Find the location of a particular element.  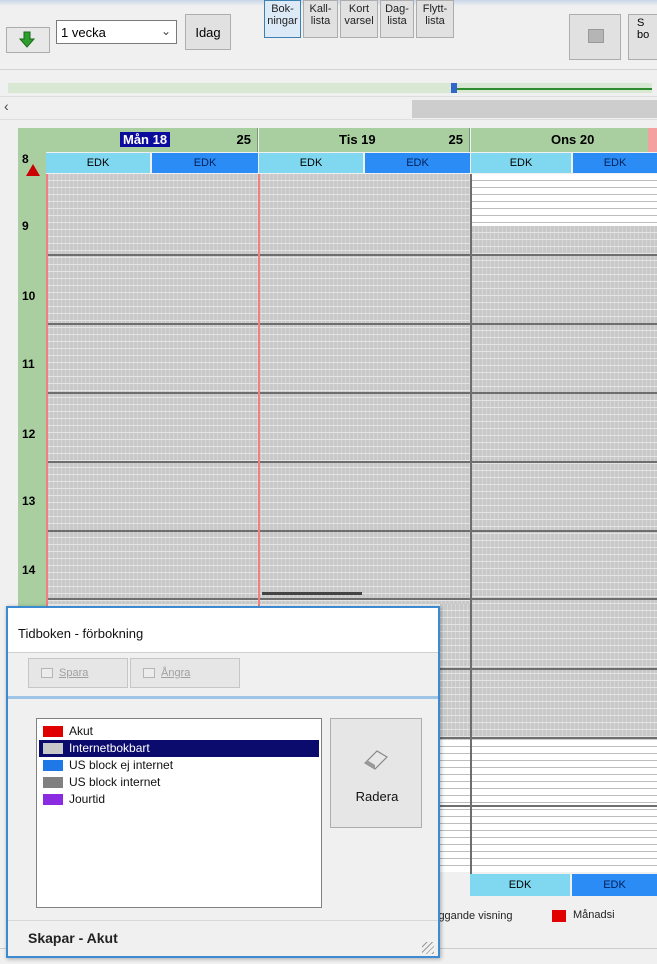

time-slider-fill is located at coordinates (552, 89).